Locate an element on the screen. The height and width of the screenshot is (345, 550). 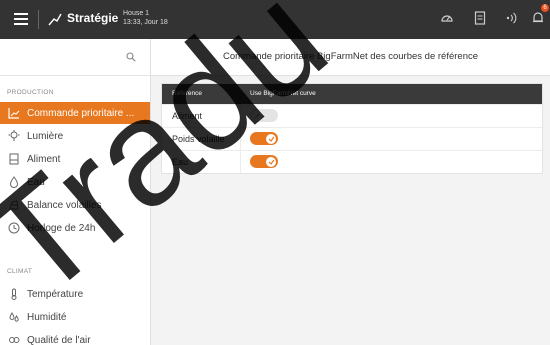
sidebar-item-label: Horloge de 24h is located at coordinates (61, 228).